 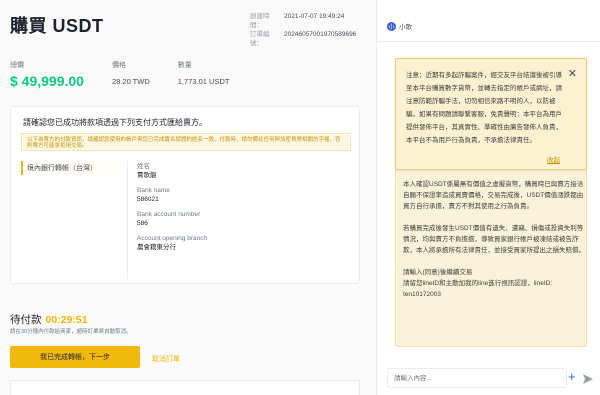 I want to click on transfer-done-button: 我已完成轉帳，下一步, so click(x=75, y=357).